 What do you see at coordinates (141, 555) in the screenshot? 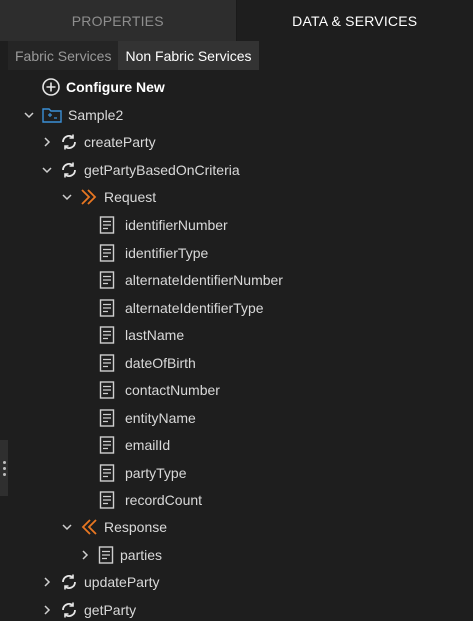
I see `field-label: parties` at bounding box center [141, 555].